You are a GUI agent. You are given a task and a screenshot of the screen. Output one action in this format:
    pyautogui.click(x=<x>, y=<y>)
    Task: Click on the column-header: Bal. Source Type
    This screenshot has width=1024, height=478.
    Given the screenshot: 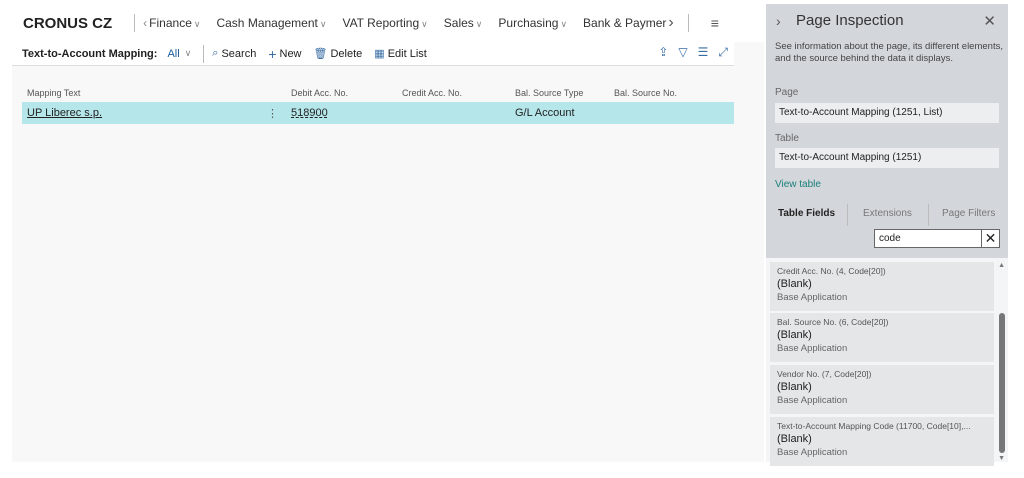 What is the action you would take?
    pyautogui.click(x=549, y=93)
    